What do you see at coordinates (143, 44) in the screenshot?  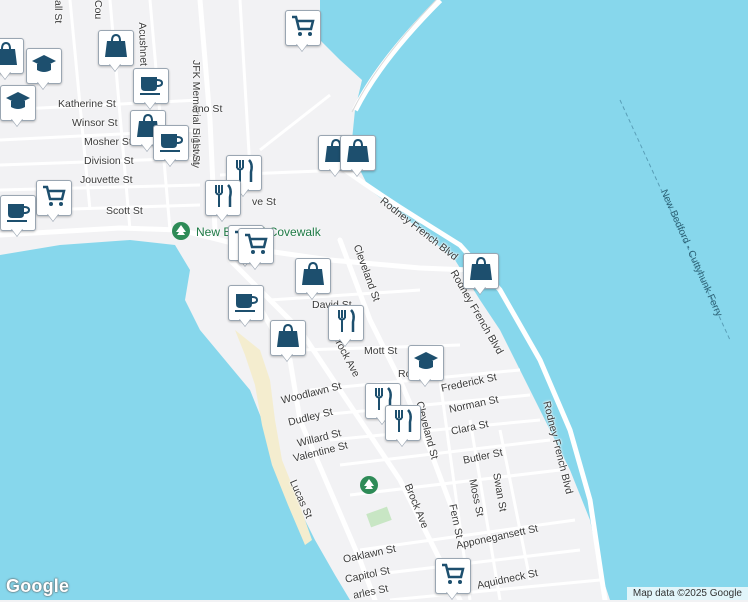 I see `street-label: Acushnet` at bounding box center [143, 44].